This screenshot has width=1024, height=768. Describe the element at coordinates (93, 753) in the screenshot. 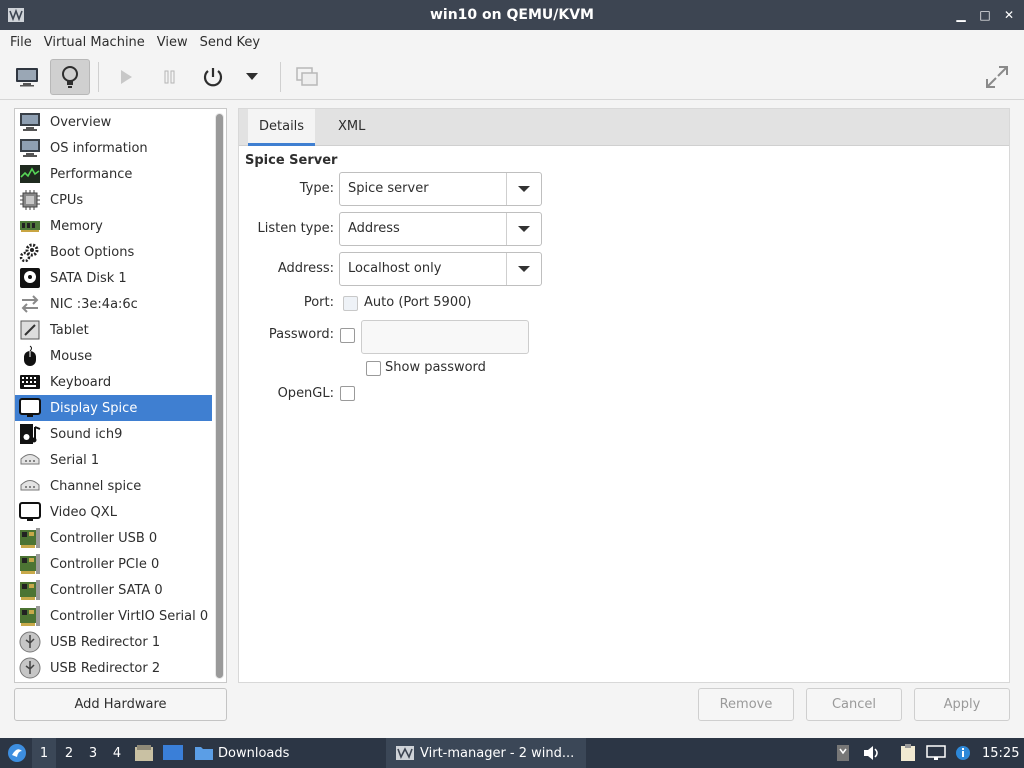

I see `workspace-3: 3` at that location.